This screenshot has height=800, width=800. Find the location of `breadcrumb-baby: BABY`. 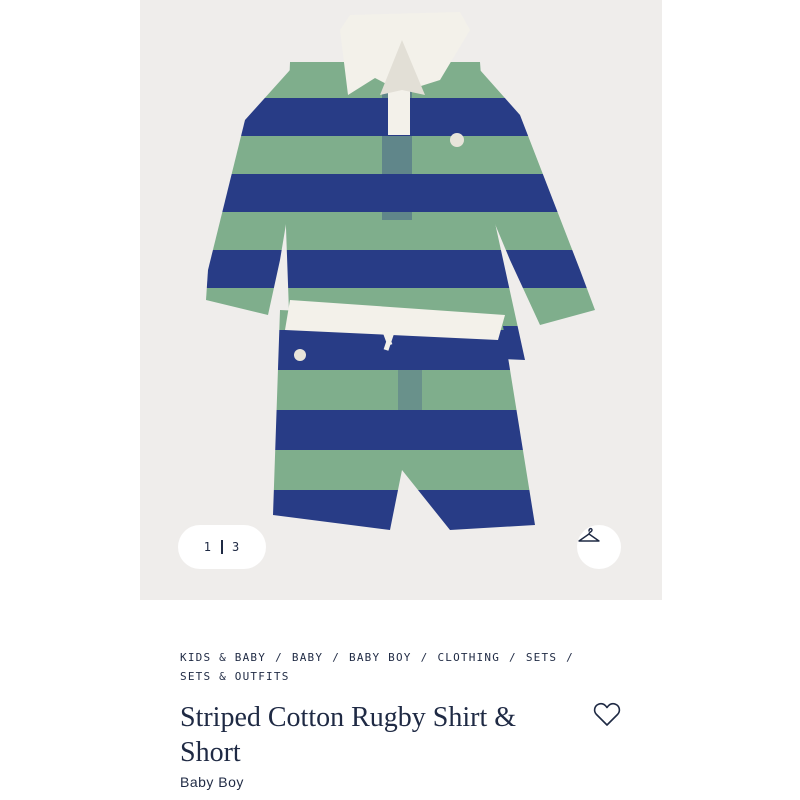

breadcrumb-baby: BABY is located at coordinates (307, 657).